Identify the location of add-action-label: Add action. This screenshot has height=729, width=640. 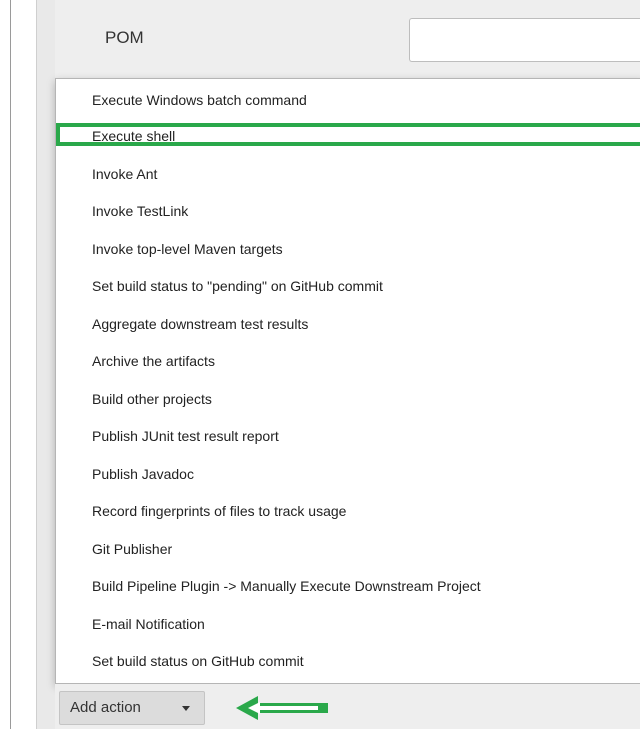
(105, 707).